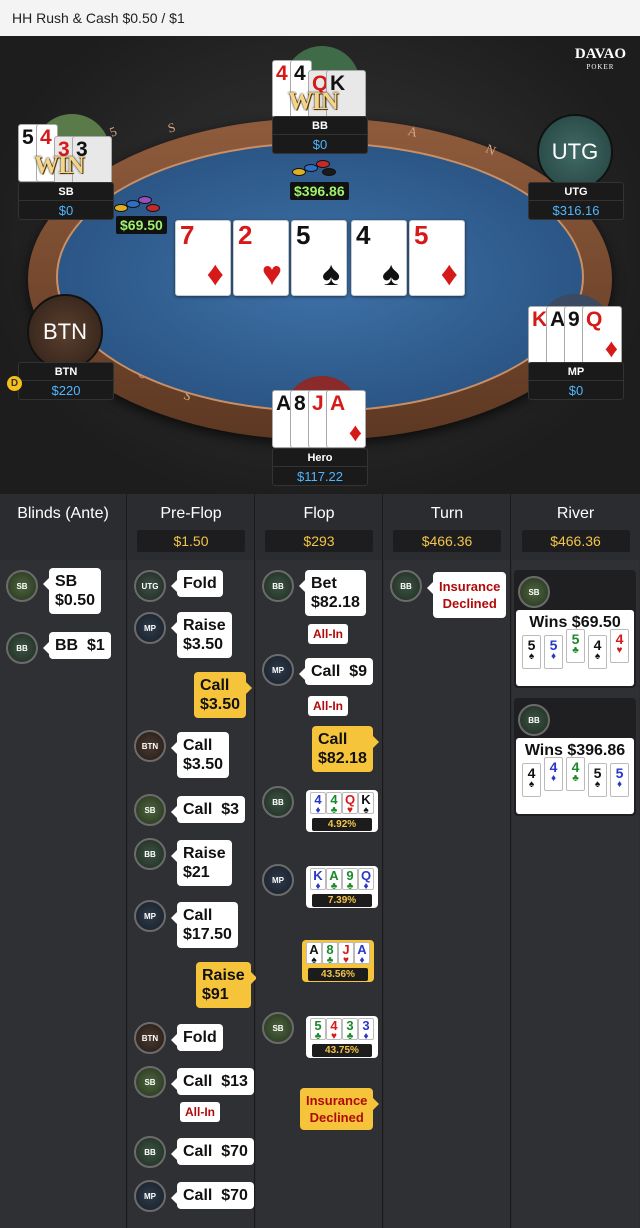 Image resolution: width=640 pixels, height=1228 pixels. Describe the element at coordinates (320, 135) in the screenshot. I see `bb-nameplate: BB $0` at that location.